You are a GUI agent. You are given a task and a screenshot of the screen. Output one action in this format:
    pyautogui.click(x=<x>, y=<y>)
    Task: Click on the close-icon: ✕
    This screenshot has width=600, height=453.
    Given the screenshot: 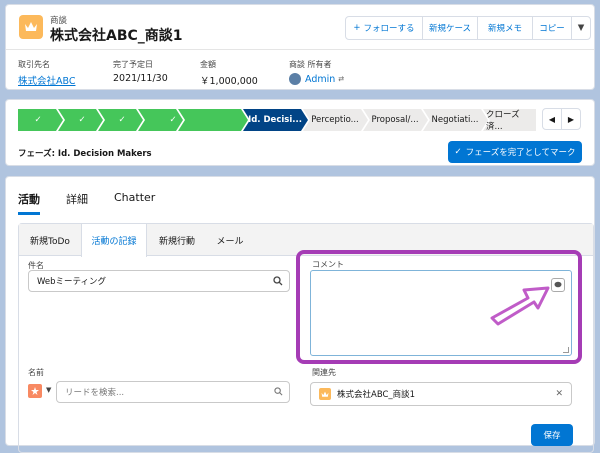 What is the action you would take?
    pyautogui.click(x=559, y=394)
    